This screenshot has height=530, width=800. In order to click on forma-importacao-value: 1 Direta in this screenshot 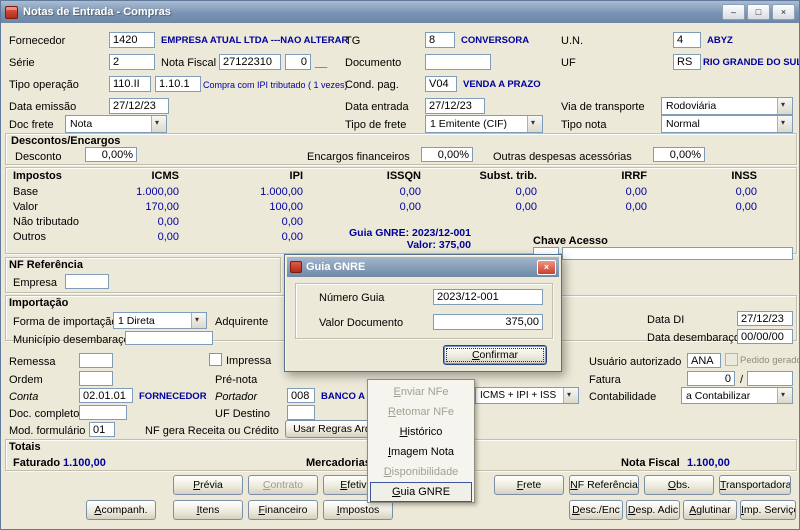, I will do `click(136, 321)`.